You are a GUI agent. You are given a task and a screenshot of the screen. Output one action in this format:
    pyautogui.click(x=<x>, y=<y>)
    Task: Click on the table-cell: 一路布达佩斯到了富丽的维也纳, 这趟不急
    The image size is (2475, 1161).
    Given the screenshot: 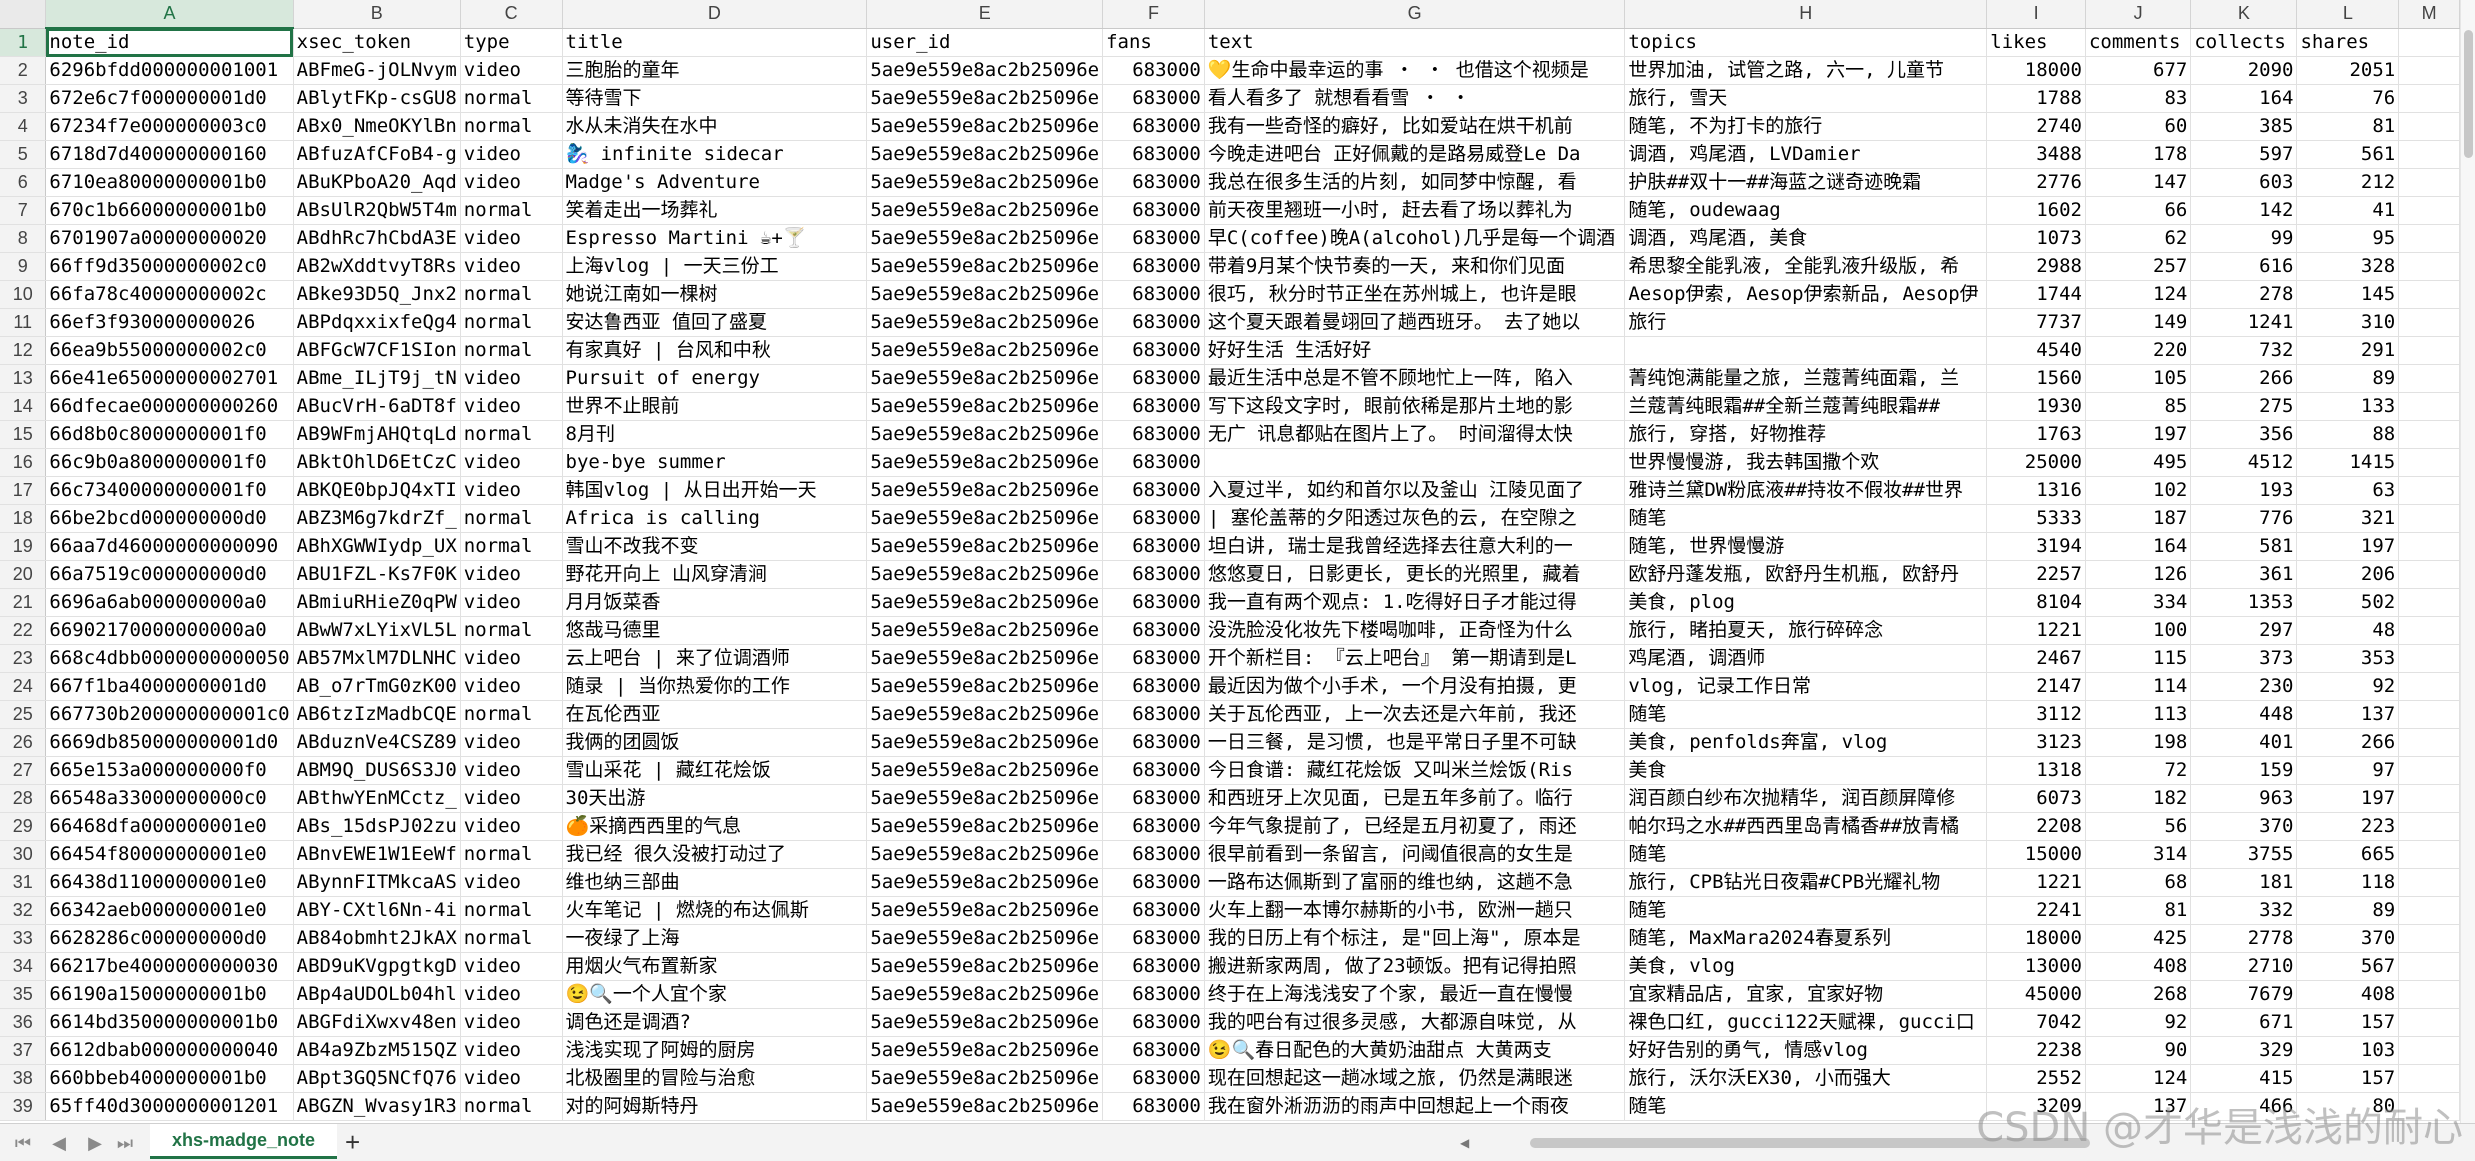 What is the action you would take?
    pyautogui.click(x=1415, y=882)
    